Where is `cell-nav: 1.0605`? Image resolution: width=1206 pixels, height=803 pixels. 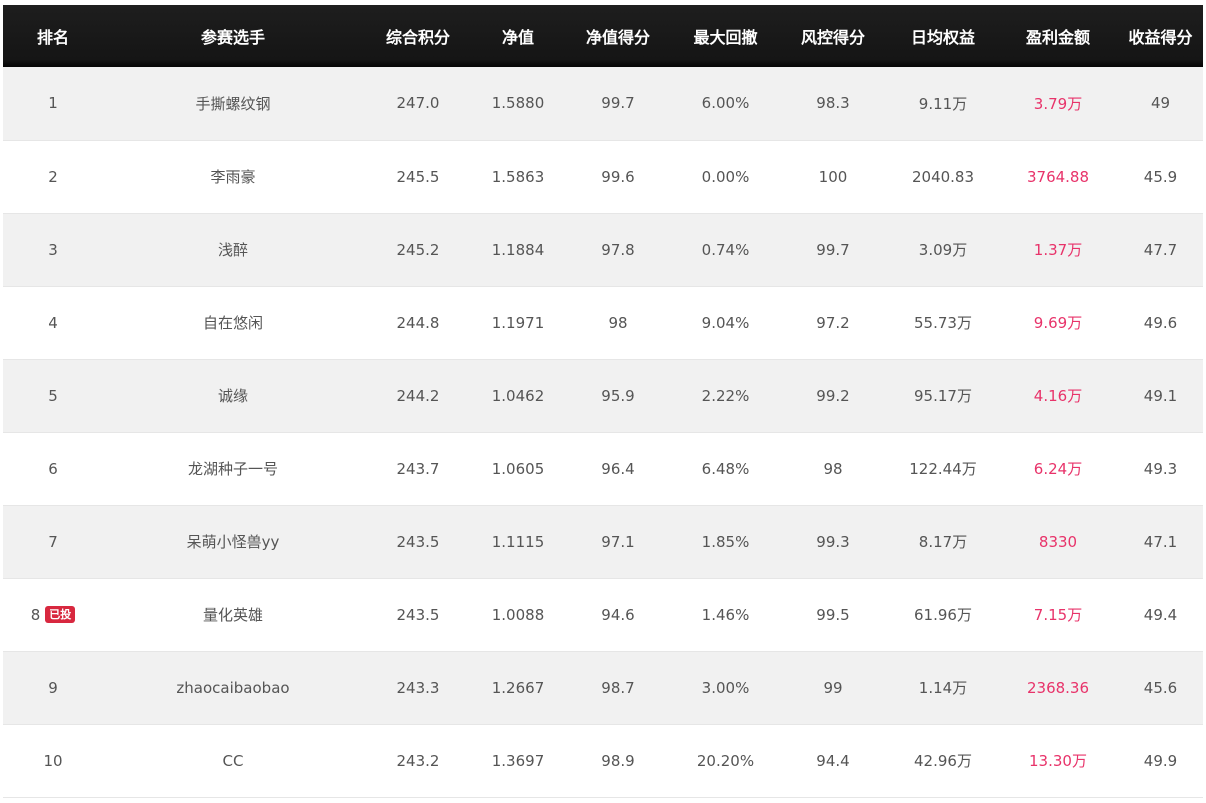 cell-nav: 1.0605 is located at coordinates (518, 468).